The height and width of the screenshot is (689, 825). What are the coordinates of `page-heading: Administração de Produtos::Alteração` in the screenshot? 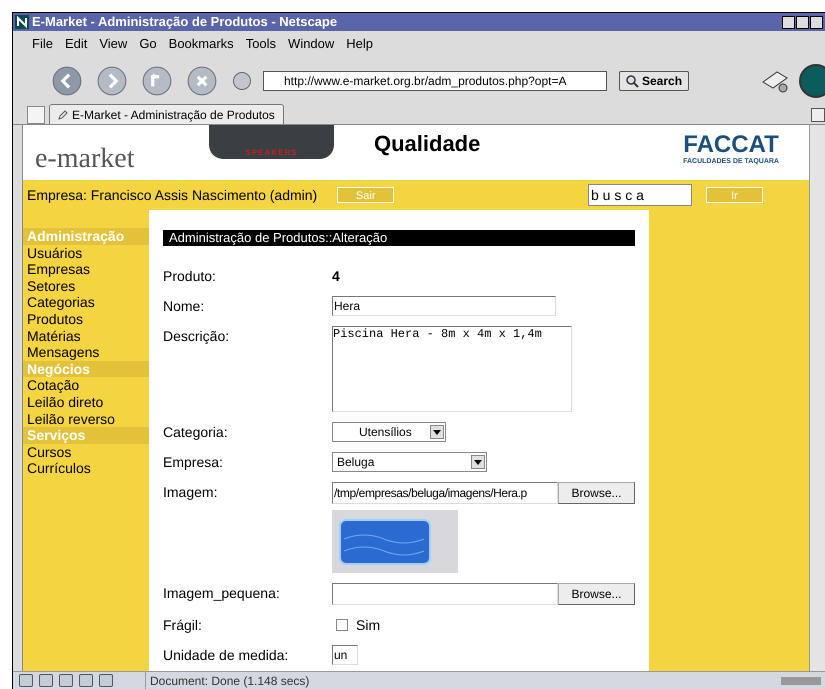 It's located at (399, 238).